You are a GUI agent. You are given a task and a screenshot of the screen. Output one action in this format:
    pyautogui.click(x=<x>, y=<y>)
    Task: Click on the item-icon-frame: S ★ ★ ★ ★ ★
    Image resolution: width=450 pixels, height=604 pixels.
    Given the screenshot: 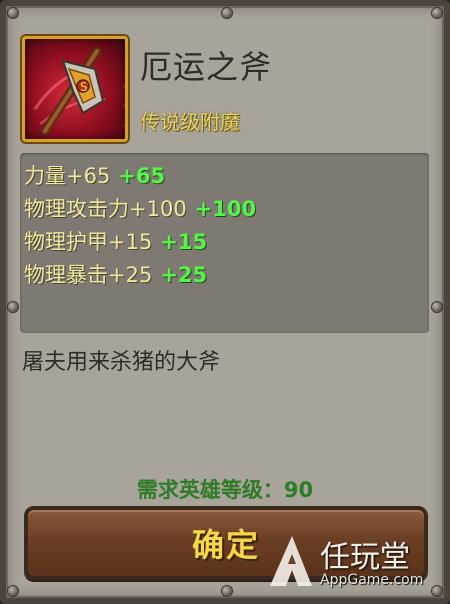 What is the action you would take?
    pyautogui.click(x=75, y=89)
    